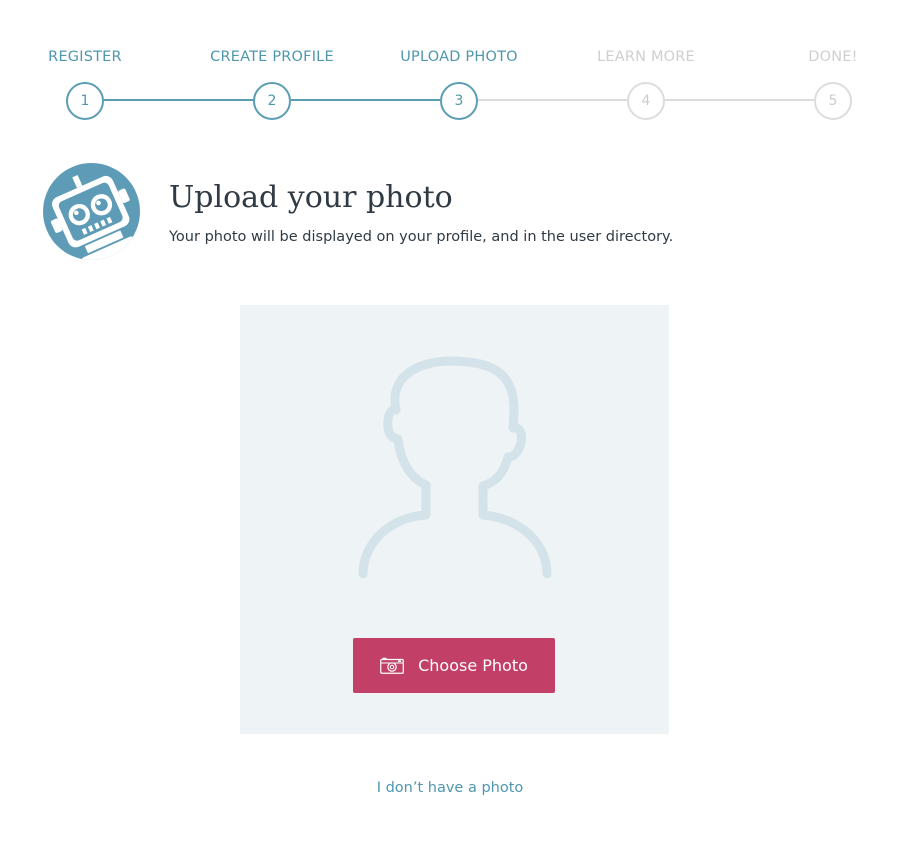  I want to click on step-label: LEARN MORE, so click(646, 57).